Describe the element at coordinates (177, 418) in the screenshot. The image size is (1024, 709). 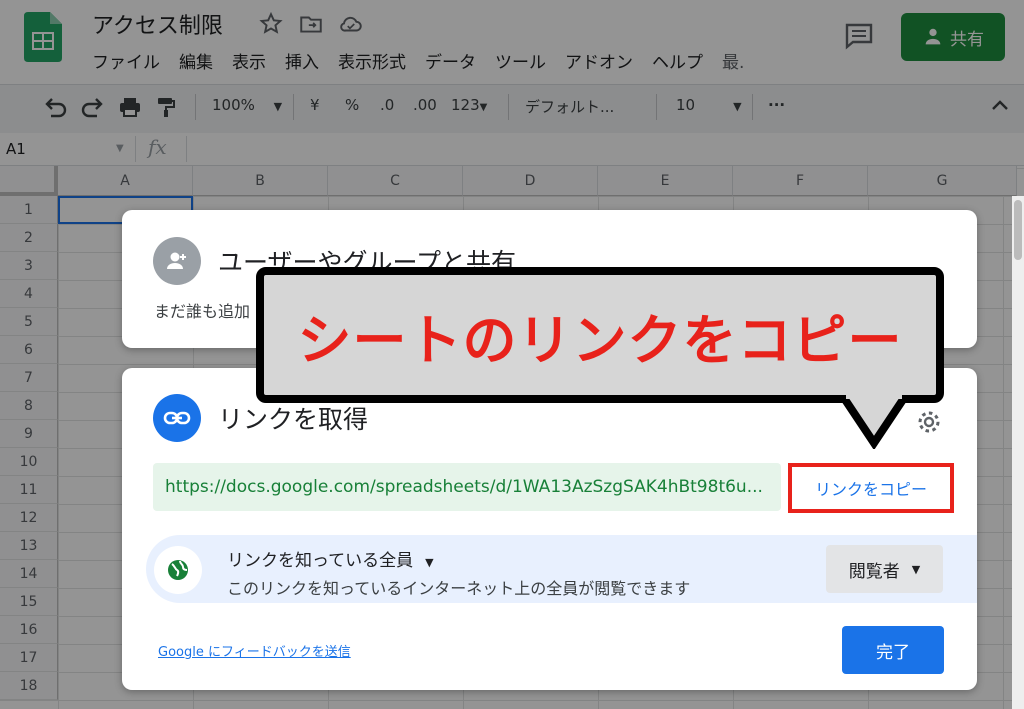
I see `link-icon` at that location.